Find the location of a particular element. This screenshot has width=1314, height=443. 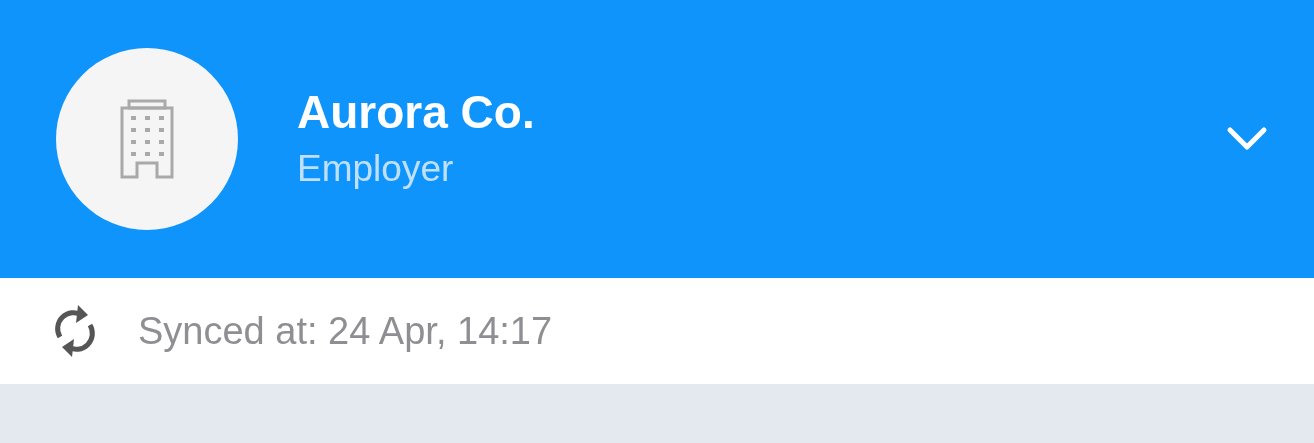

company-name: Aurora Co. is located at coordinates (416, 112).